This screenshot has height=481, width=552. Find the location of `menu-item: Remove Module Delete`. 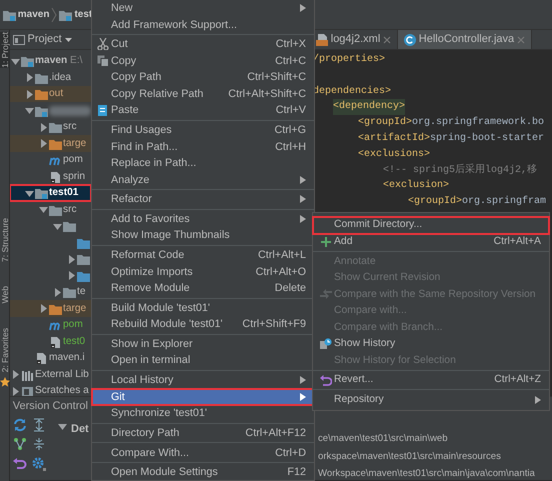

menu-item: Remove Module Delete is located at coordinates (203, 288).